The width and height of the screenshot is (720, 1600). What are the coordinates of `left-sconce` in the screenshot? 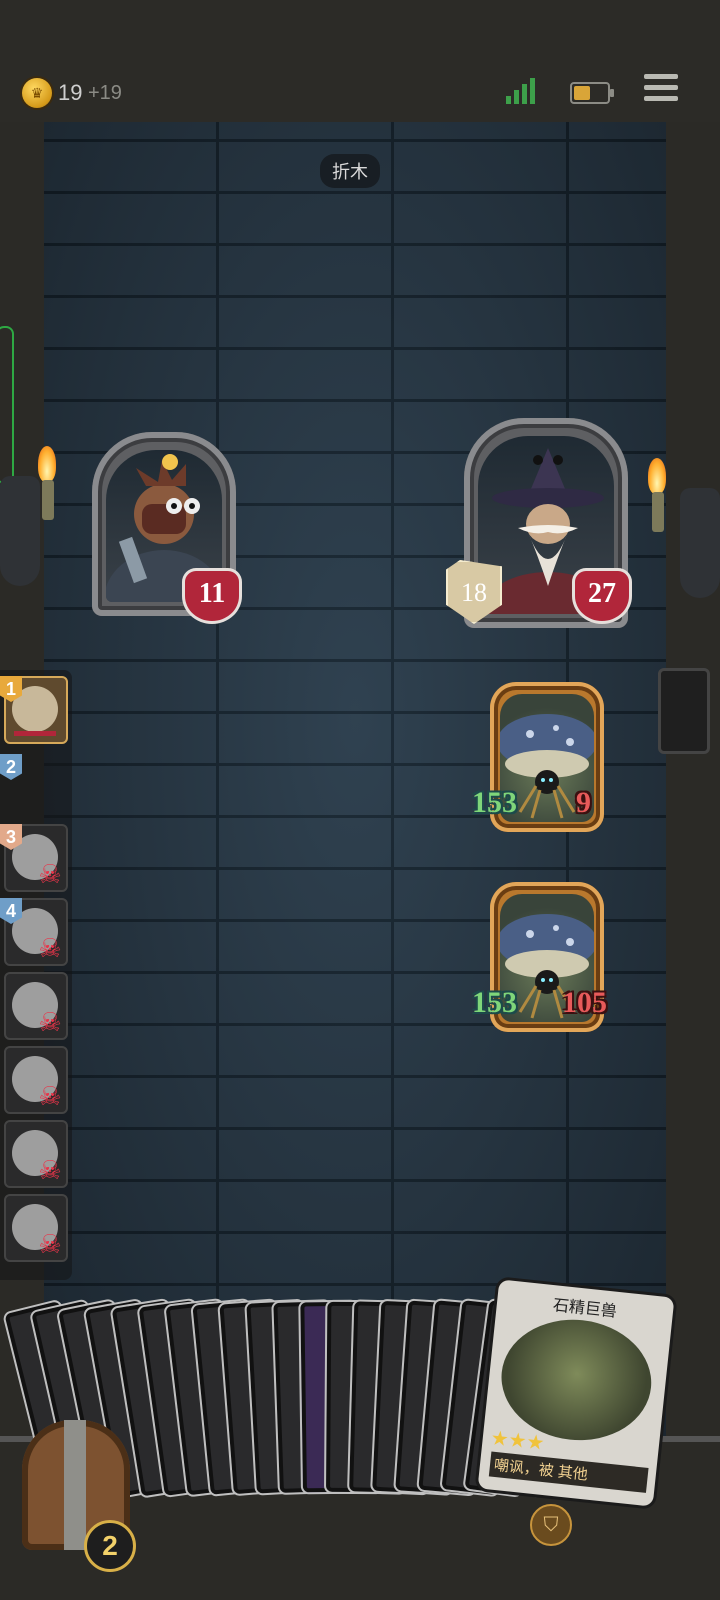 It's located at (20, 531).